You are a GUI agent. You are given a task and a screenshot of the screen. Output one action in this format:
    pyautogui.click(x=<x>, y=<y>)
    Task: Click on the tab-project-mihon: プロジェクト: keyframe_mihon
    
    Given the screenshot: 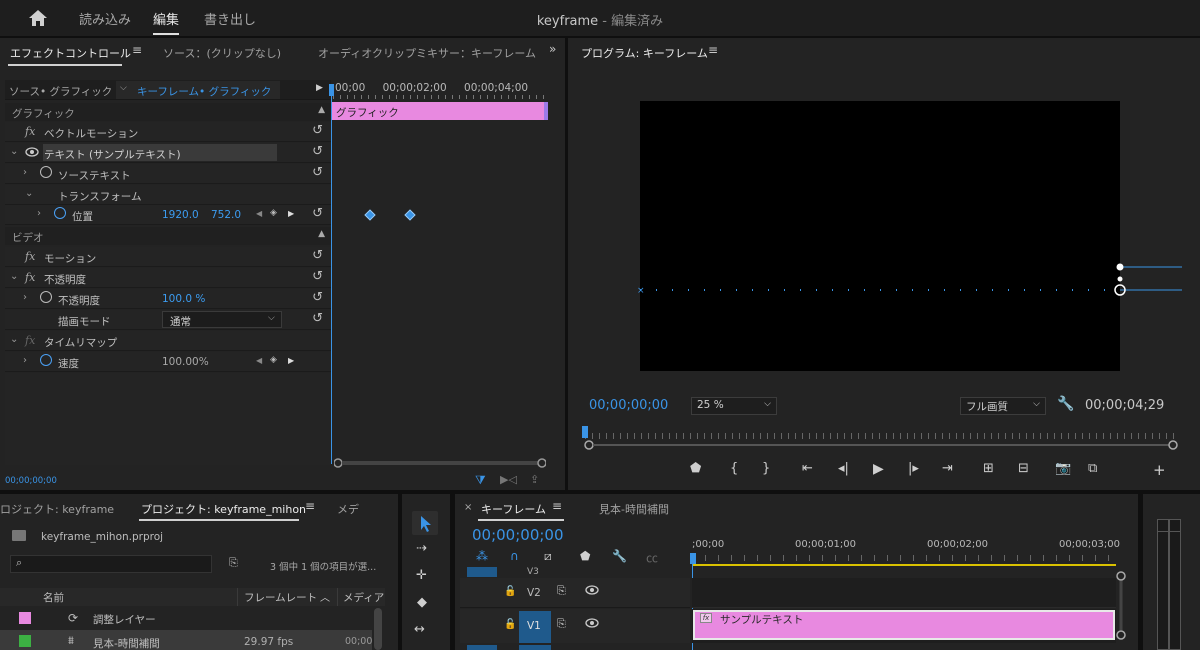 What is the action you would take?
    pyautogui.click(x=223, y=509)
    